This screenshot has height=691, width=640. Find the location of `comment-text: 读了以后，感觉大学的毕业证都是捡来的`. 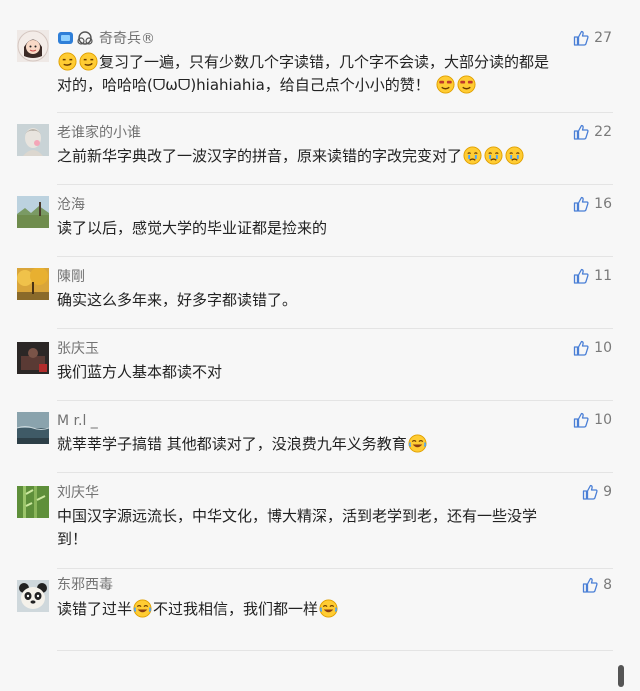

comment-text: 读了以后，感觉大学的毕业证都是捡来的 is located at coordinates (192, 228).